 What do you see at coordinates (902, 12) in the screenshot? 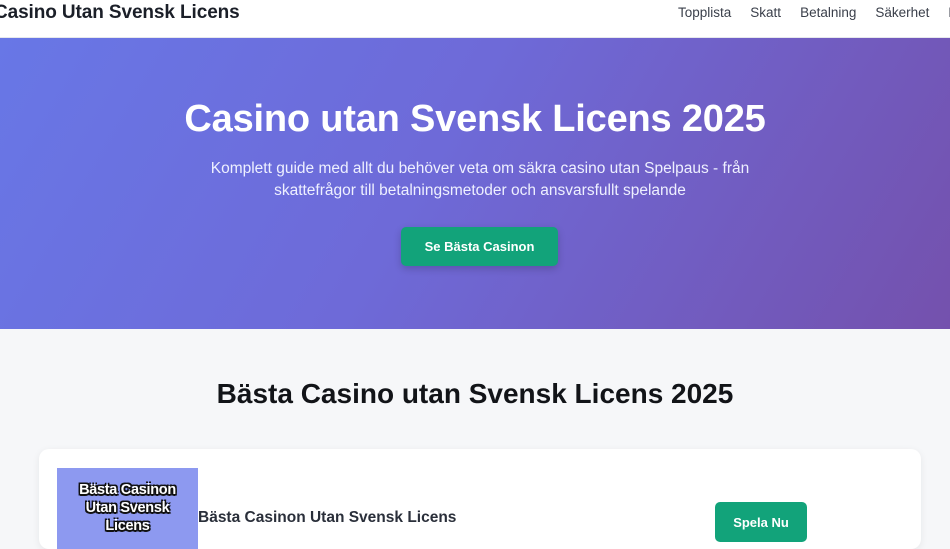
I see `nav-link-sakerhet: Säkerhet` at bounding box center [902, 12].